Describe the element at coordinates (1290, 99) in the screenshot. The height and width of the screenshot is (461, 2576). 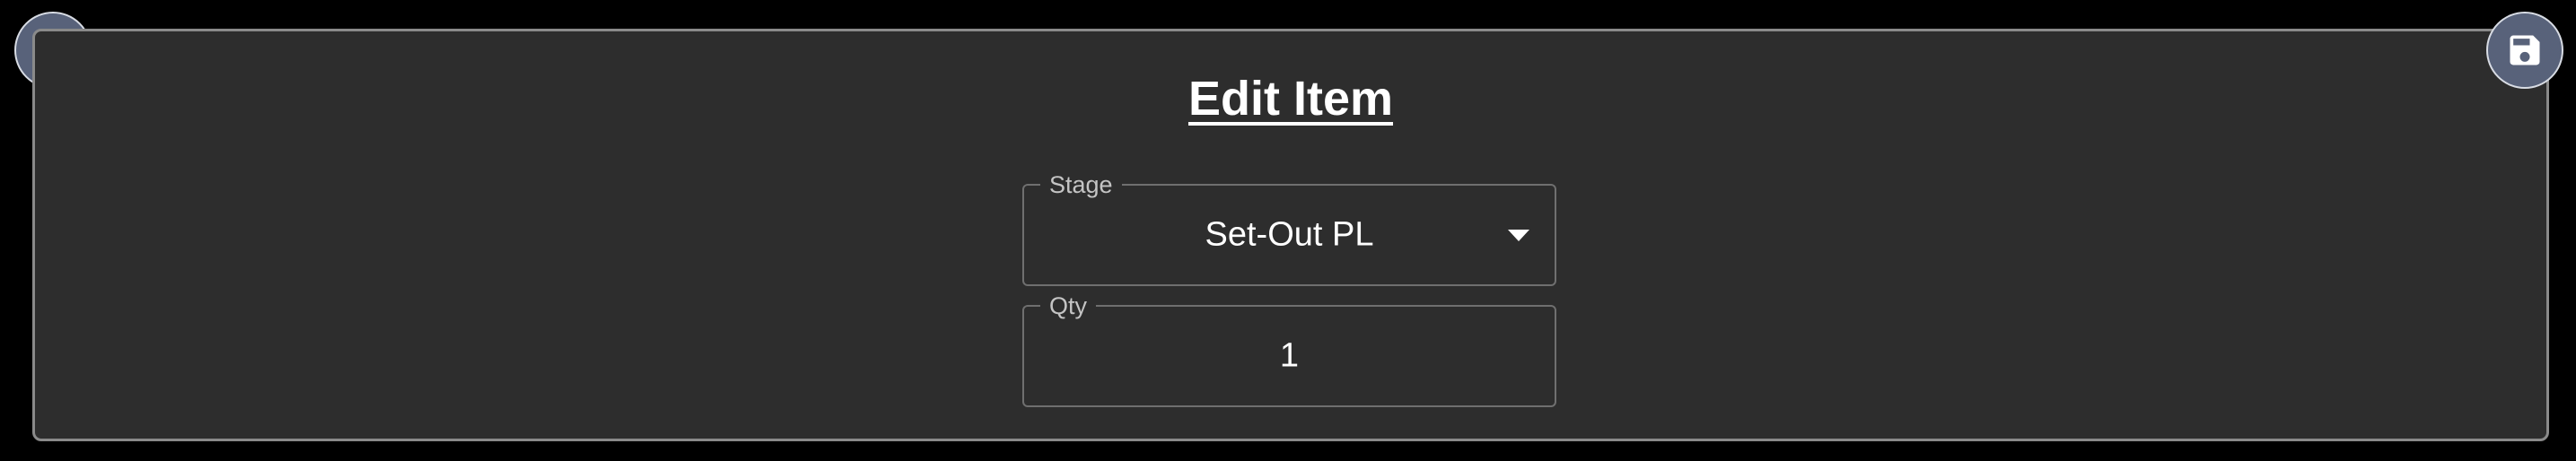
I see `dialog-title: Edit Item` at that location.